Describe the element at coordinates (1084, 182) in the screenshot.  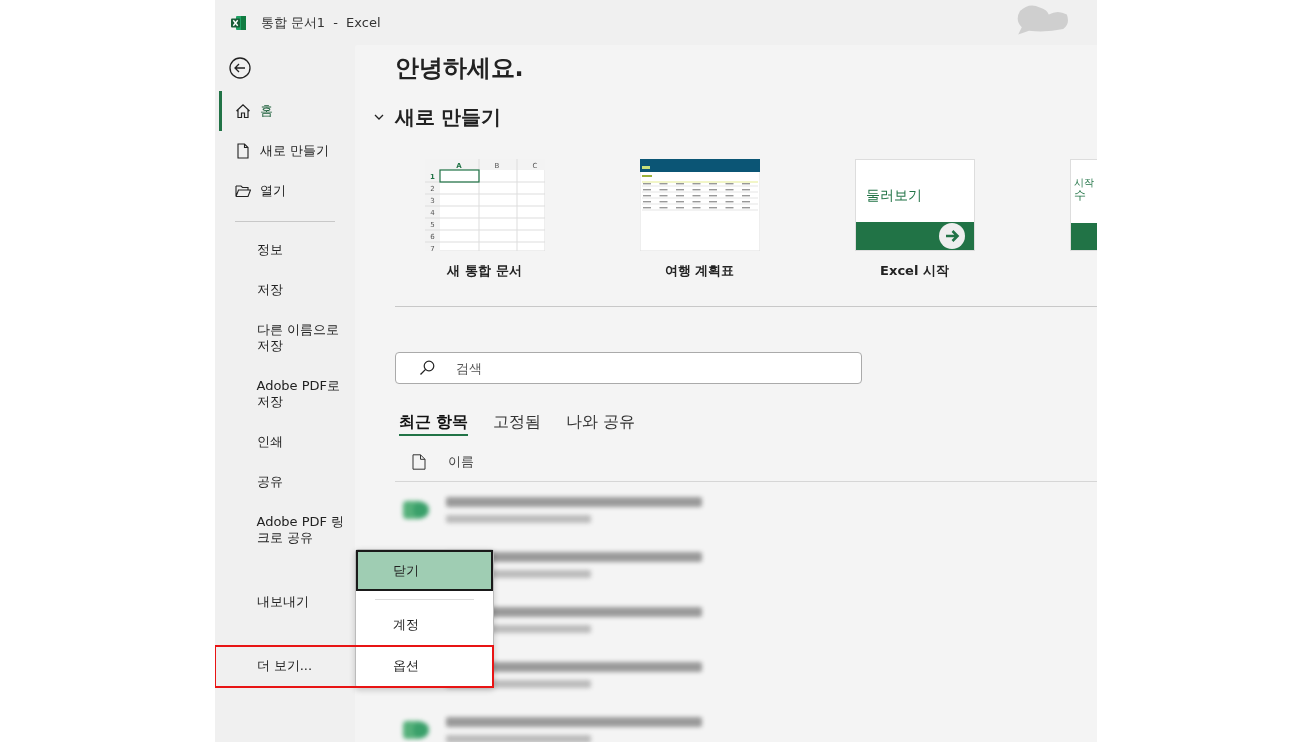
I see `thumbnail-text: 시작` at that location.